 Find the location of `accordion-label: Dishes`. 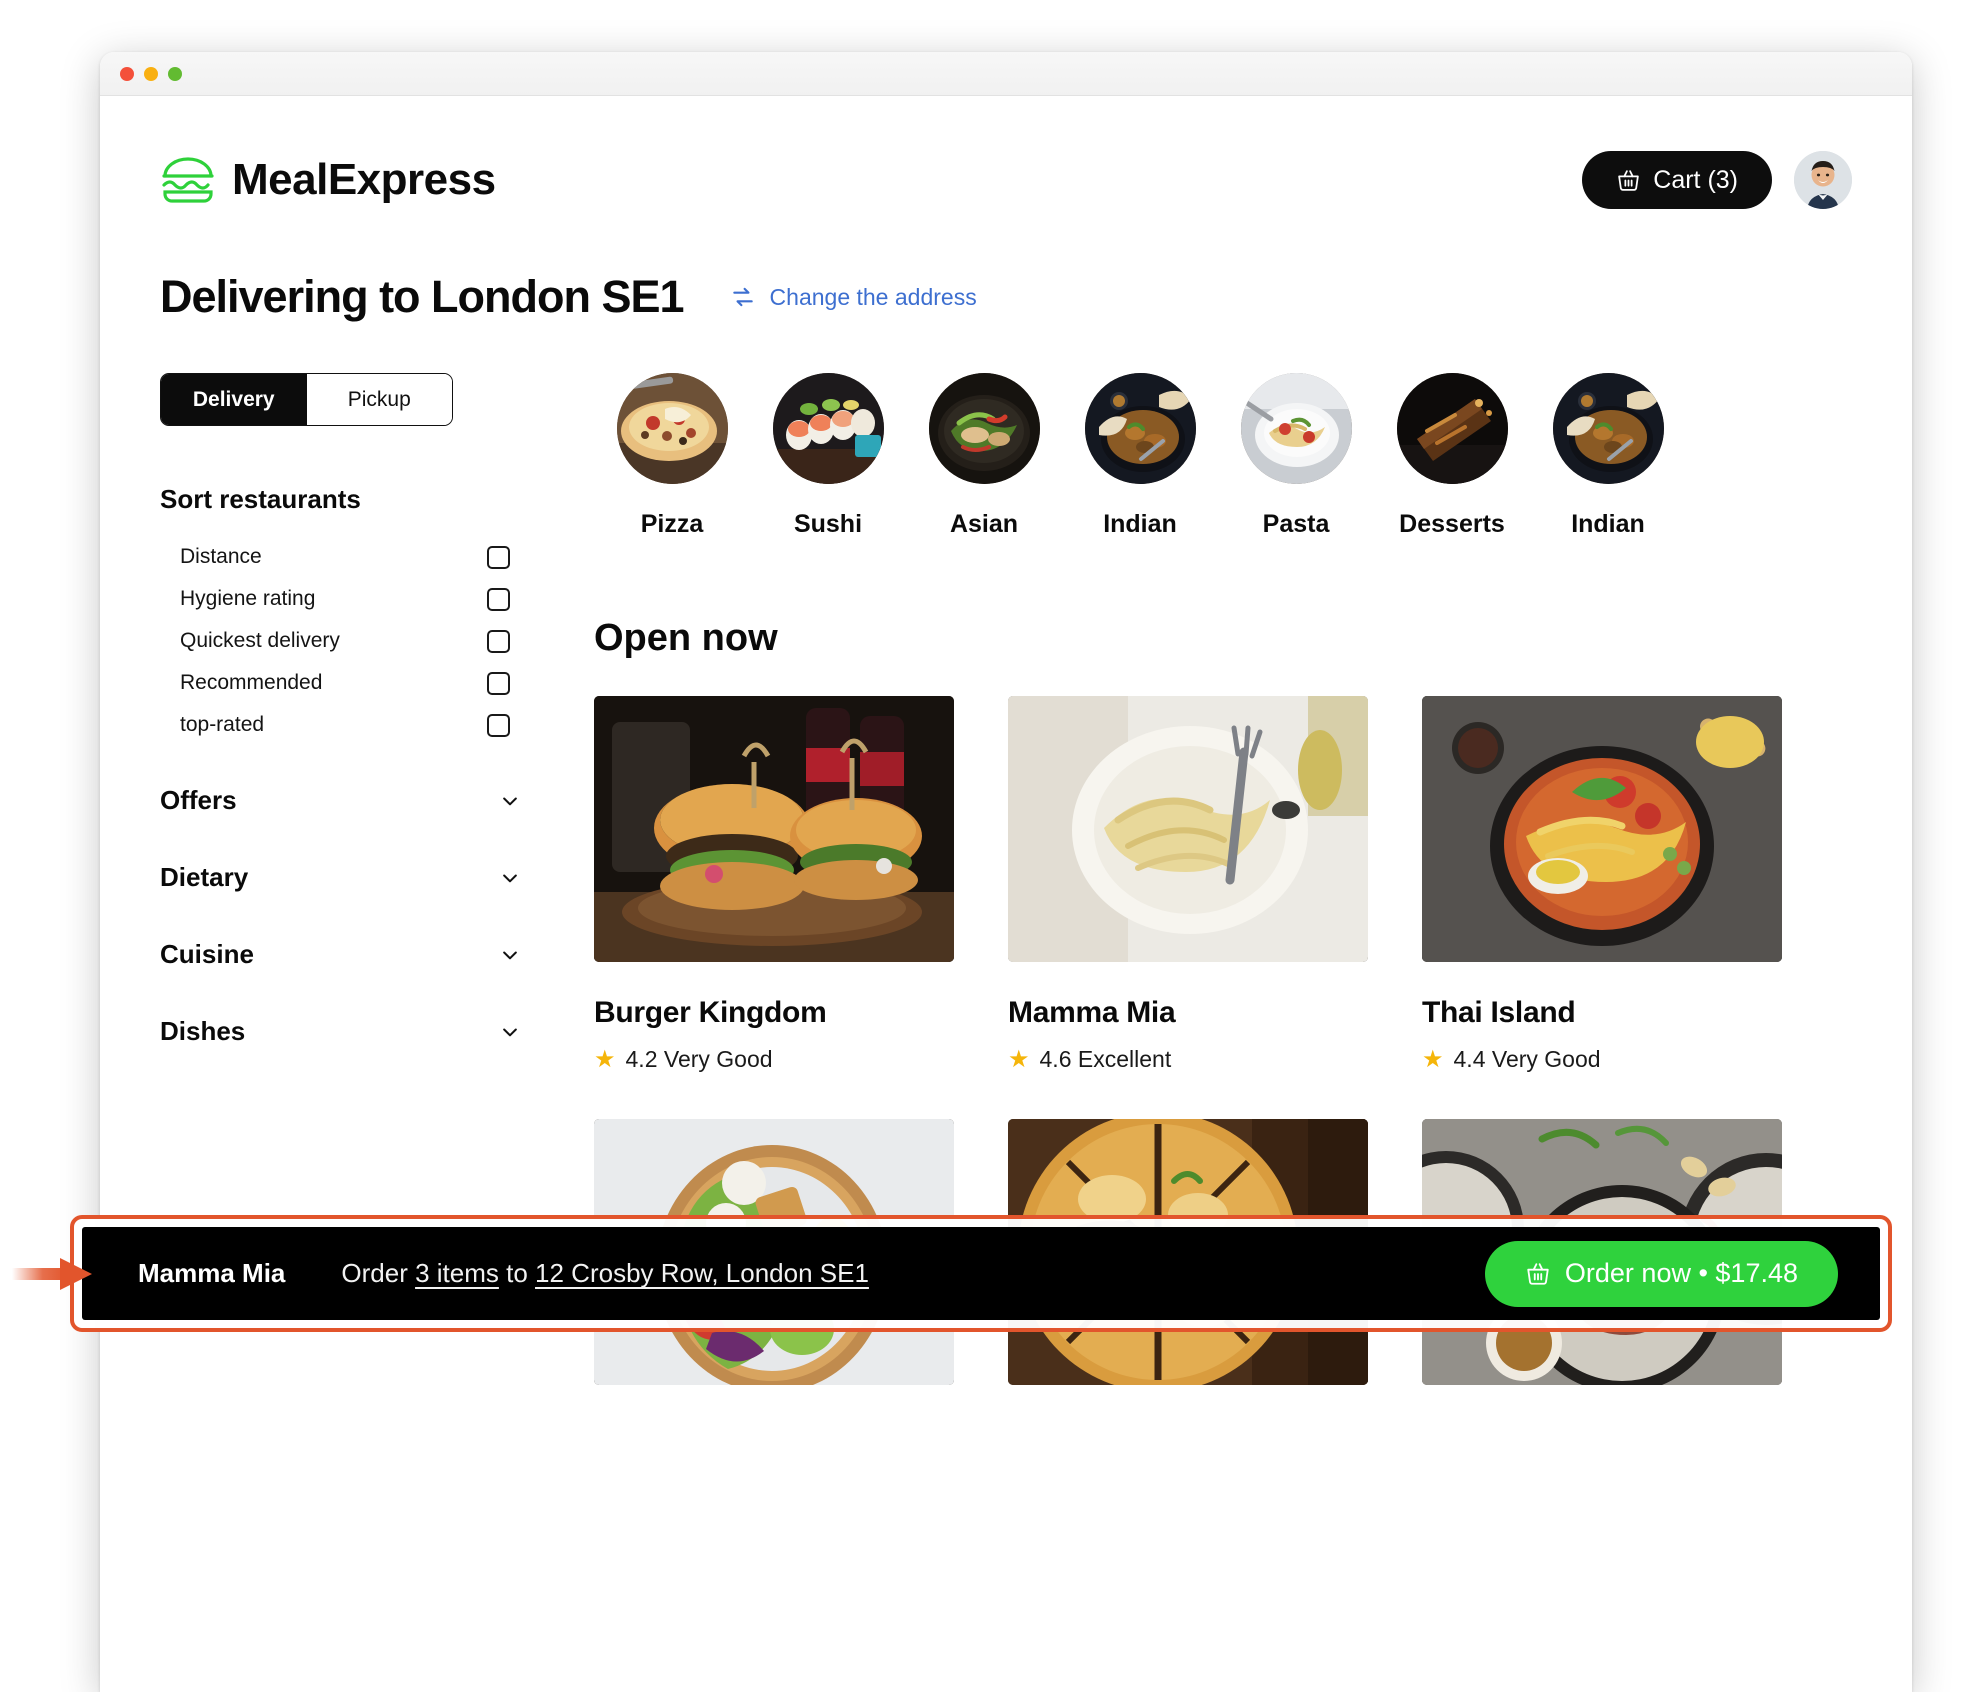

accordion-label: Dishes is located at coordinates (203, 1031).